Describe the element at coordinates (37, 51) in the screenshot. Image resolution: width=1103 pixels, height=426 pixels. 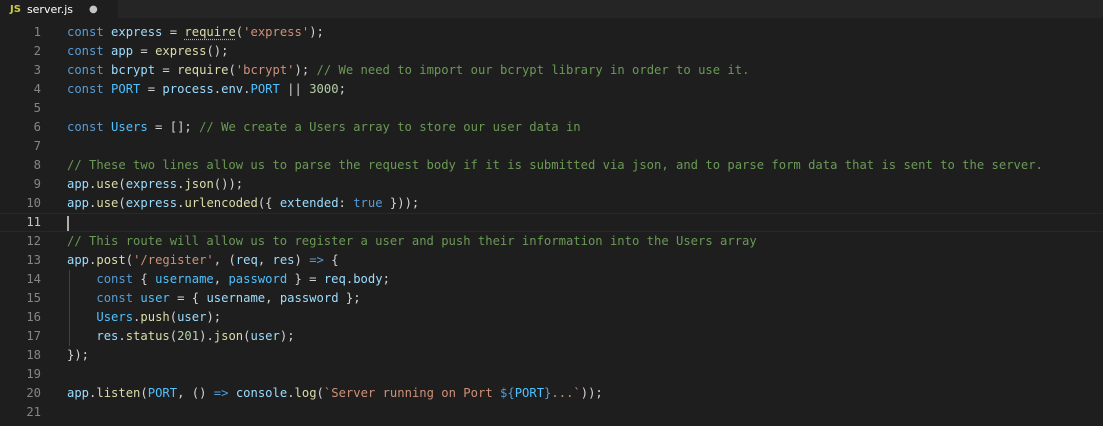
I see `line-number: 2` at that location.